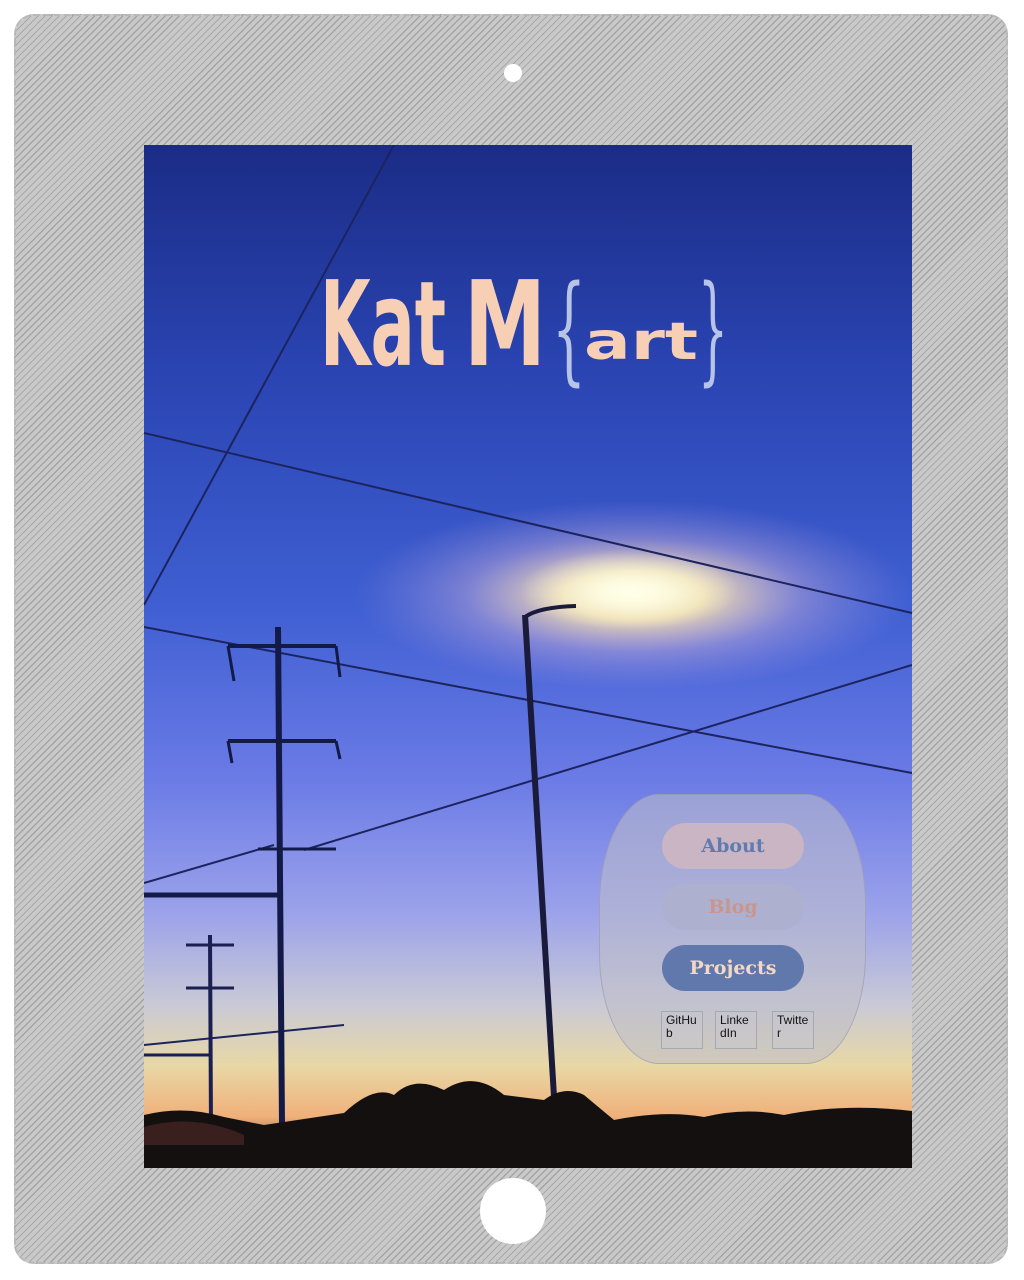 This screenshot has height=1280, width=1024. Describe the element at coordinates (733, 846) in the screenshot. I see `about-button: About` at that location.